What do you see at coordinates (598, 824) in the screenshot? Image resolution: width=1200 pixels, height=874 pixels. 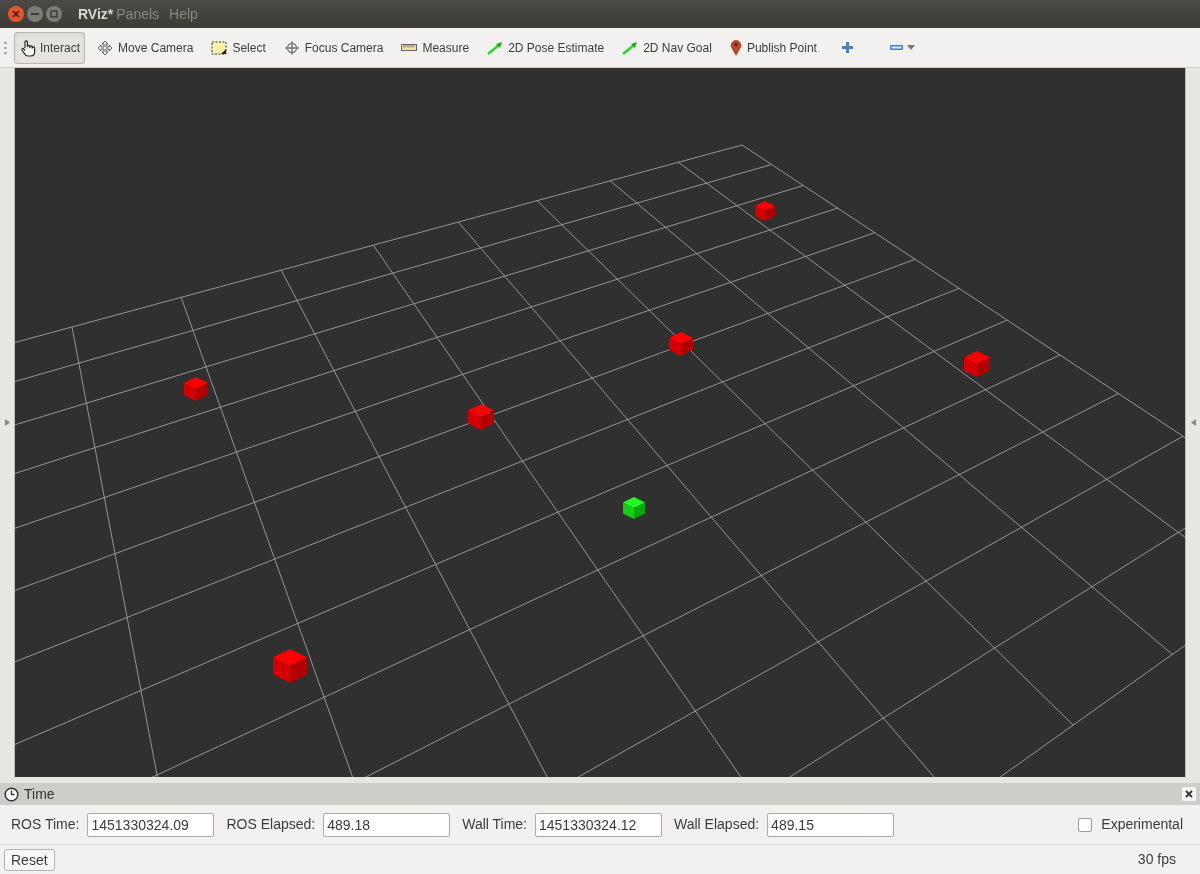 I see `input-field: 1451330324.12` at bounding box center [598, 824].